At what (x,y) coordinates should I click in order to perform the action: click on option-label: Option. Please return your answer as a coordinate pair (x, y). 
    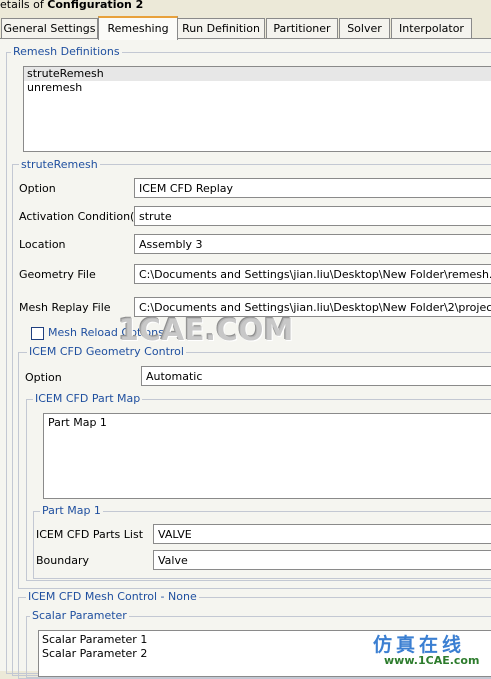
    Looking at the image, I should click on (37, 188).